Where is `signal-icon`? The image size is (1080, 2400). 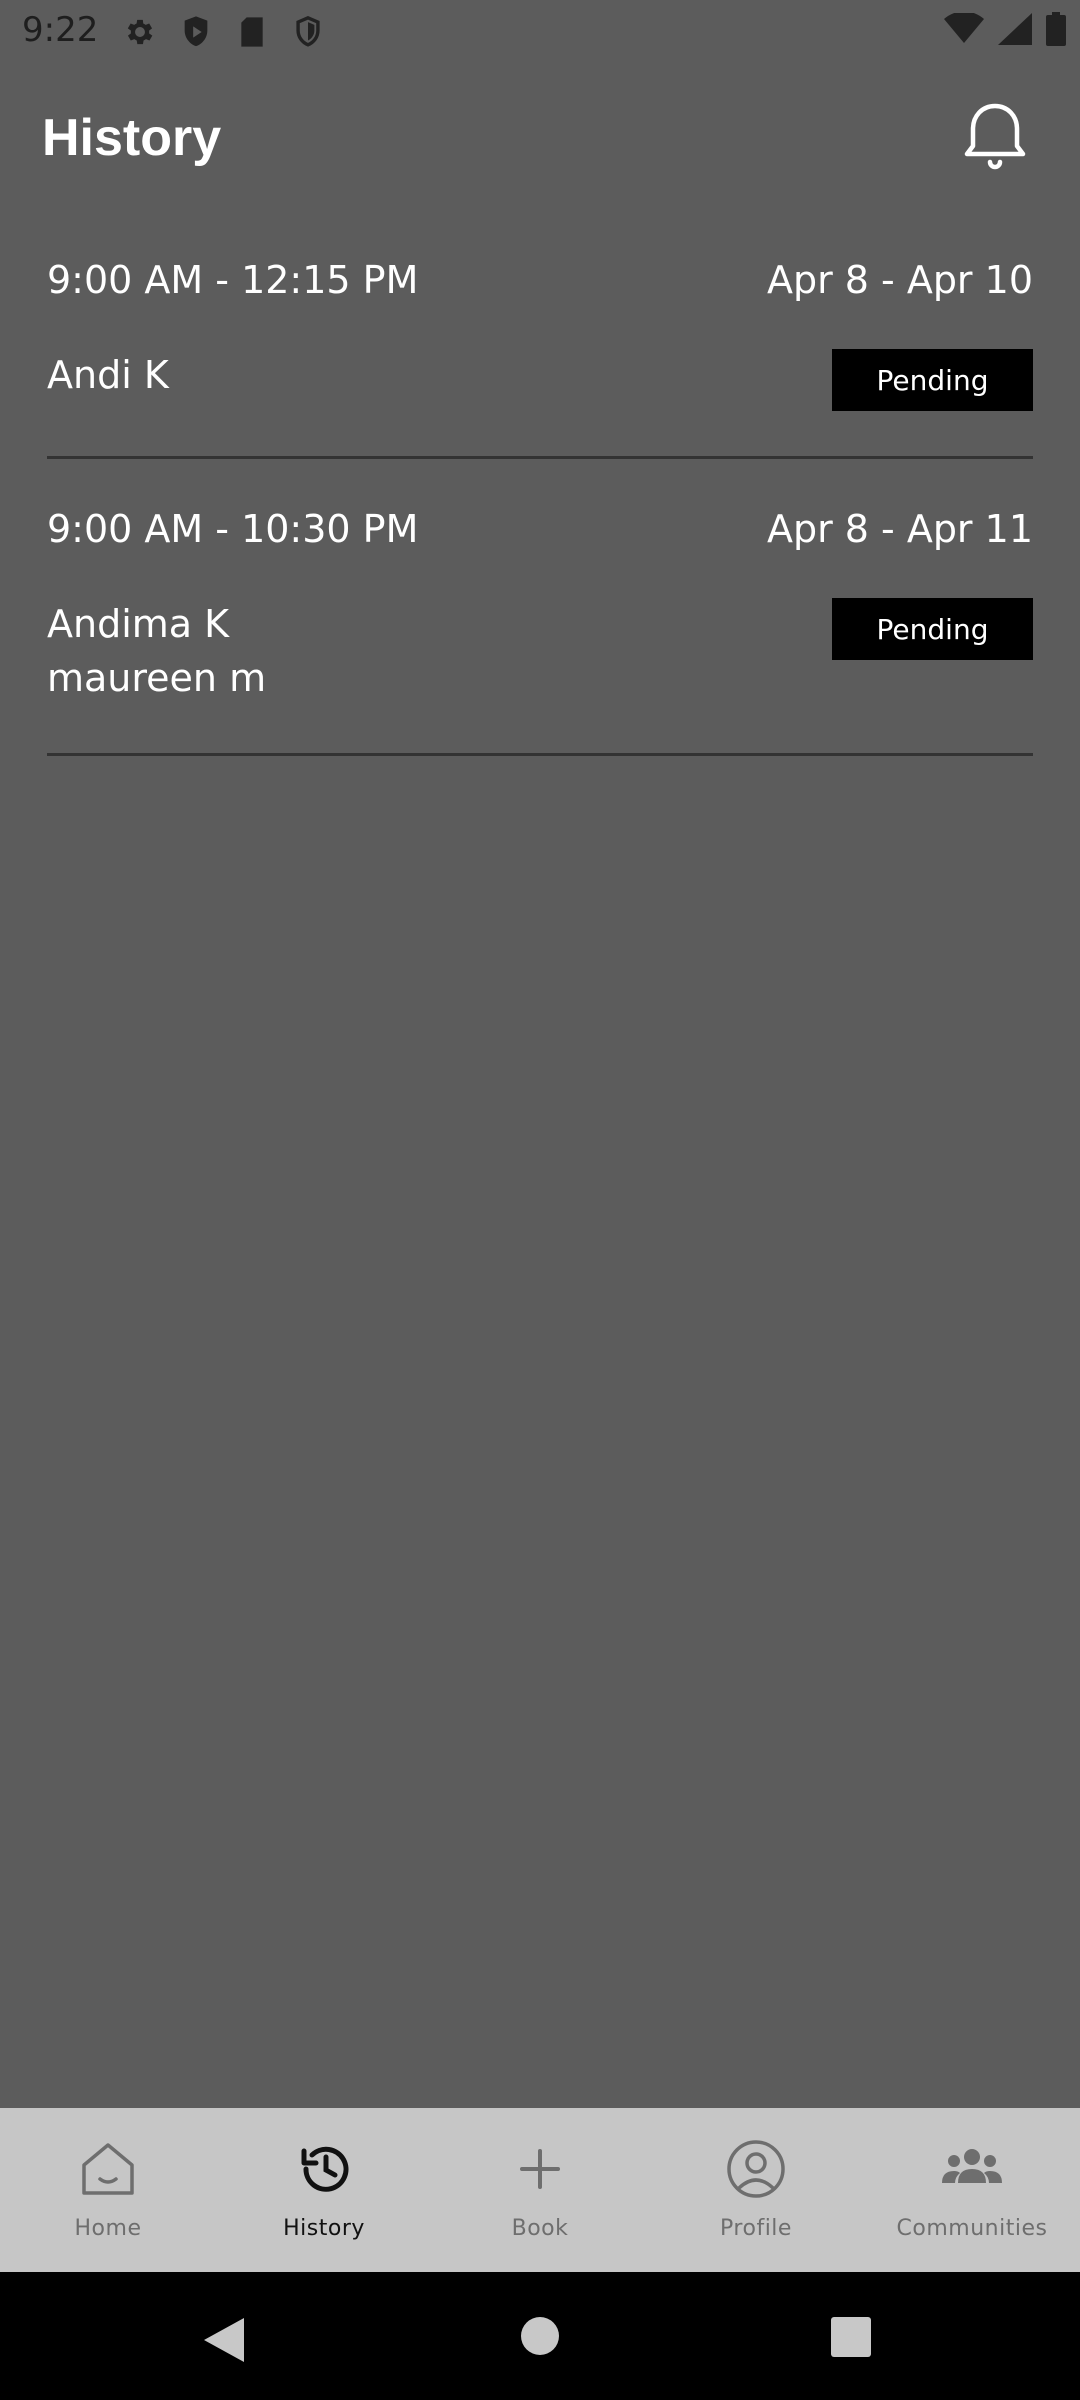 signal-icon is located at coordinates (1015, 31).